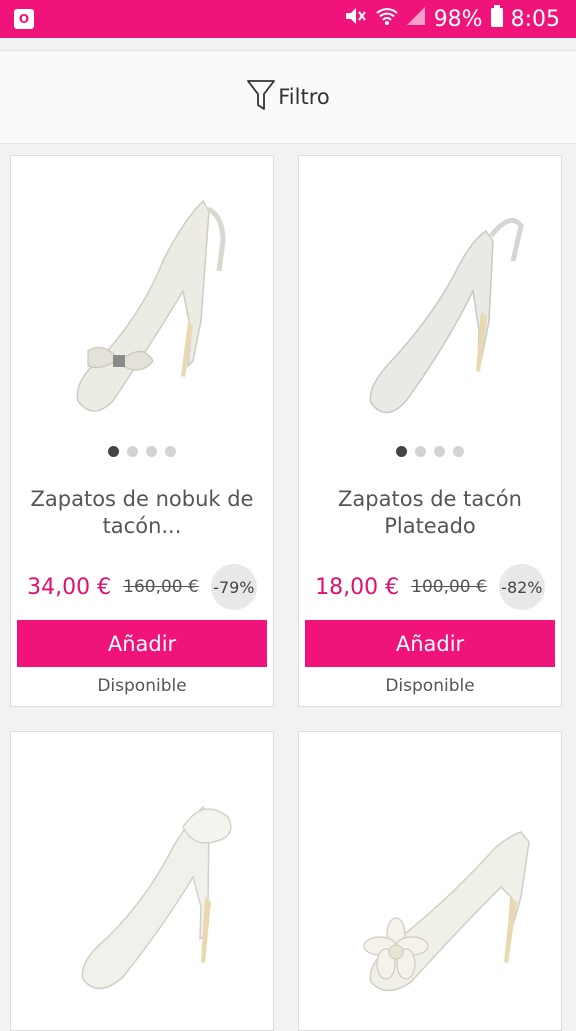 This screenshot has height=1031, width=576. Describe the element at coordinates (496, 19) in the screenshot. I see `battery-icon` at that location.